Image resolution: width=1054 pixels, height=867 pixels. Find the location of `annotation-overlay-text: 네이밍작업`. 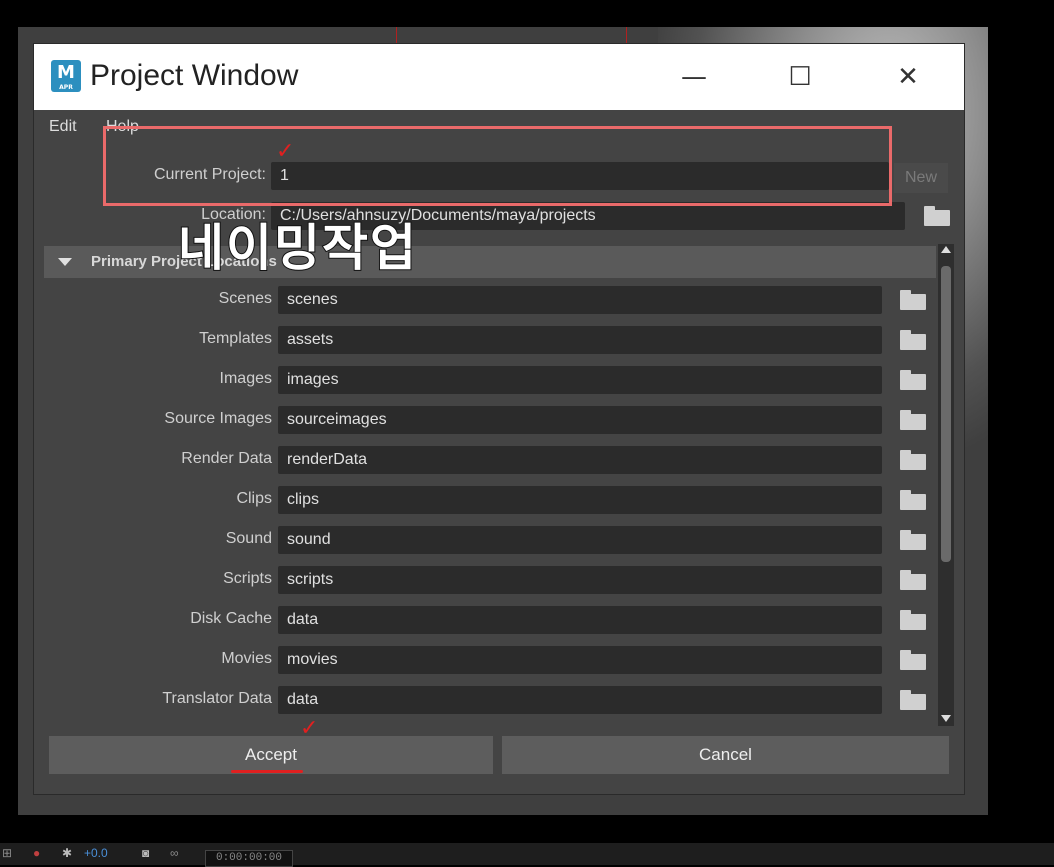

annotation-overlay-text: 네이밍작업 is located at coordinates (297, 248).